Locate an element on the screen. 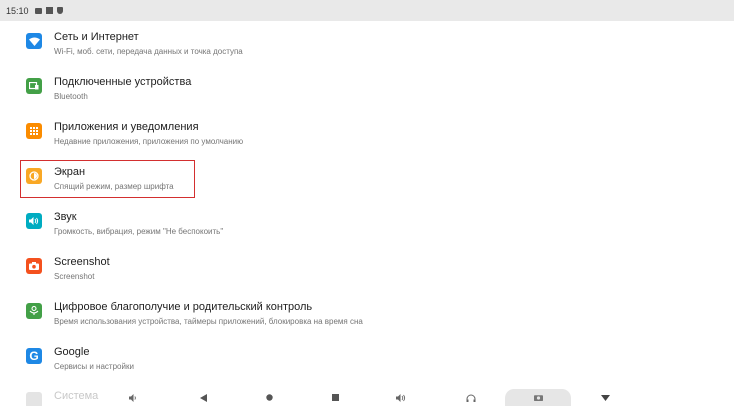 The width and height of the screenshot is (734, 406). volume-down-button is located at coordinates (133, 397).